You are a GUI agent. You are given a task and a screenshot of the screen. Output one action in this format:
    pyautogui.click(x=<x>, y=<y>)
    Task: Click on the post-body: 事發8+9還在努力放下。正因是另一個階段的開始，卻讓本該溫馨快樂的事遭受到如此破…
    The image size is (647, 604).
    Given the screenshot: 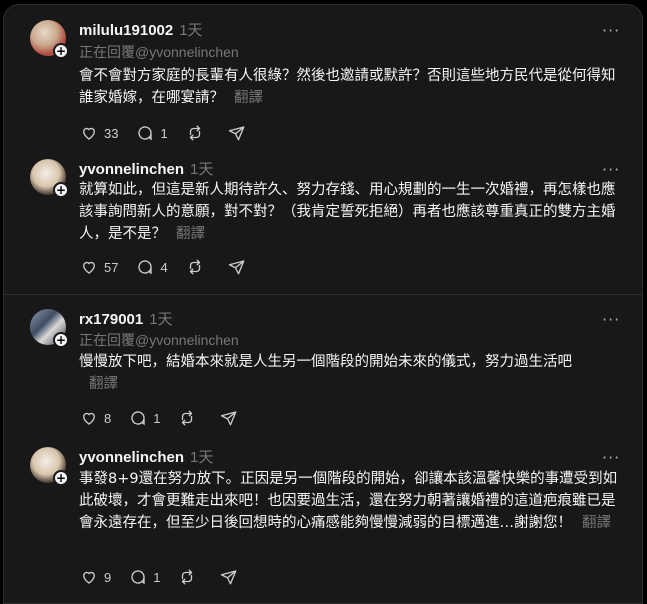 What is the action you would take?
    pyautogui.click(x=348, y=501)
    